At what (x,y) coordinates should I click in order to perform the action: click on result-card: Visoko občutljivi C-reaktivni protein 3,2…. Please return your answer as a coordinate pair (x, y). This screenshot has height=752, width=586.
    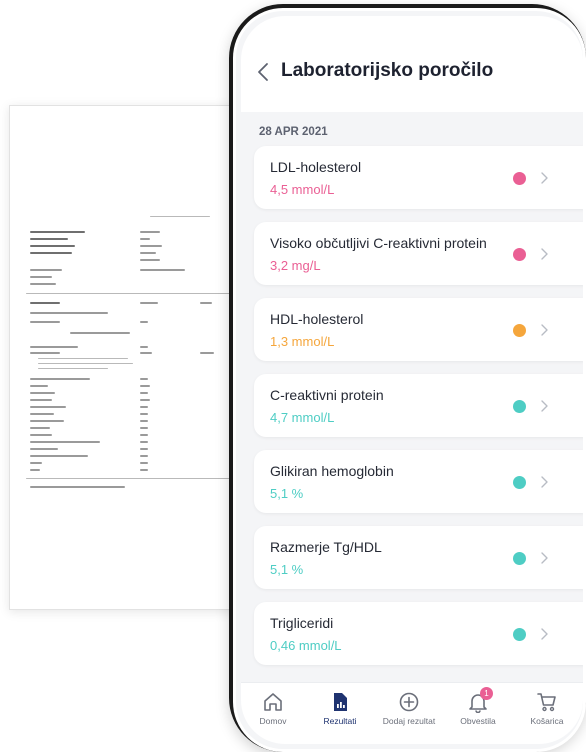
    Looking at the image, I should click on (418, 253).